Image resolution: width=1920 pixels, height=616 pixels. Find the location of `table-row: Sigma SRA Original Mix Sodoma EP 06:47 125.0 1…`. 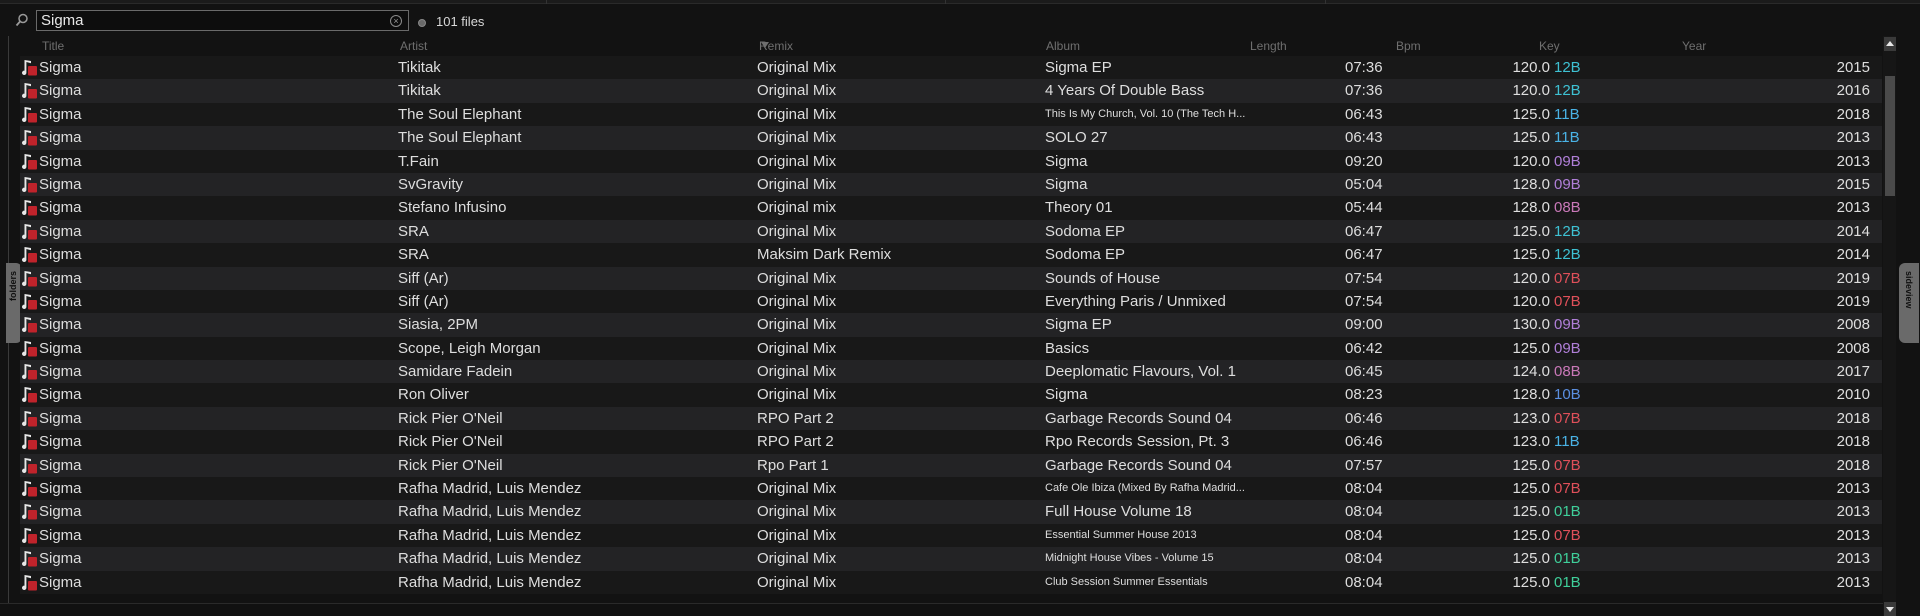

table-row: Sigma SRA Original Mix Sodoma EP 06:47 125.0 1… is located at coordinates (951, 231).